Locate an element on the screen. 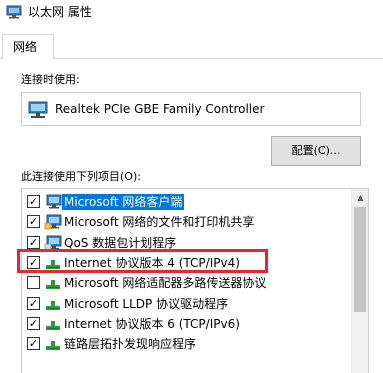 The image size is (383, 373). scroll-thumb is located at coordinates (360, 259).